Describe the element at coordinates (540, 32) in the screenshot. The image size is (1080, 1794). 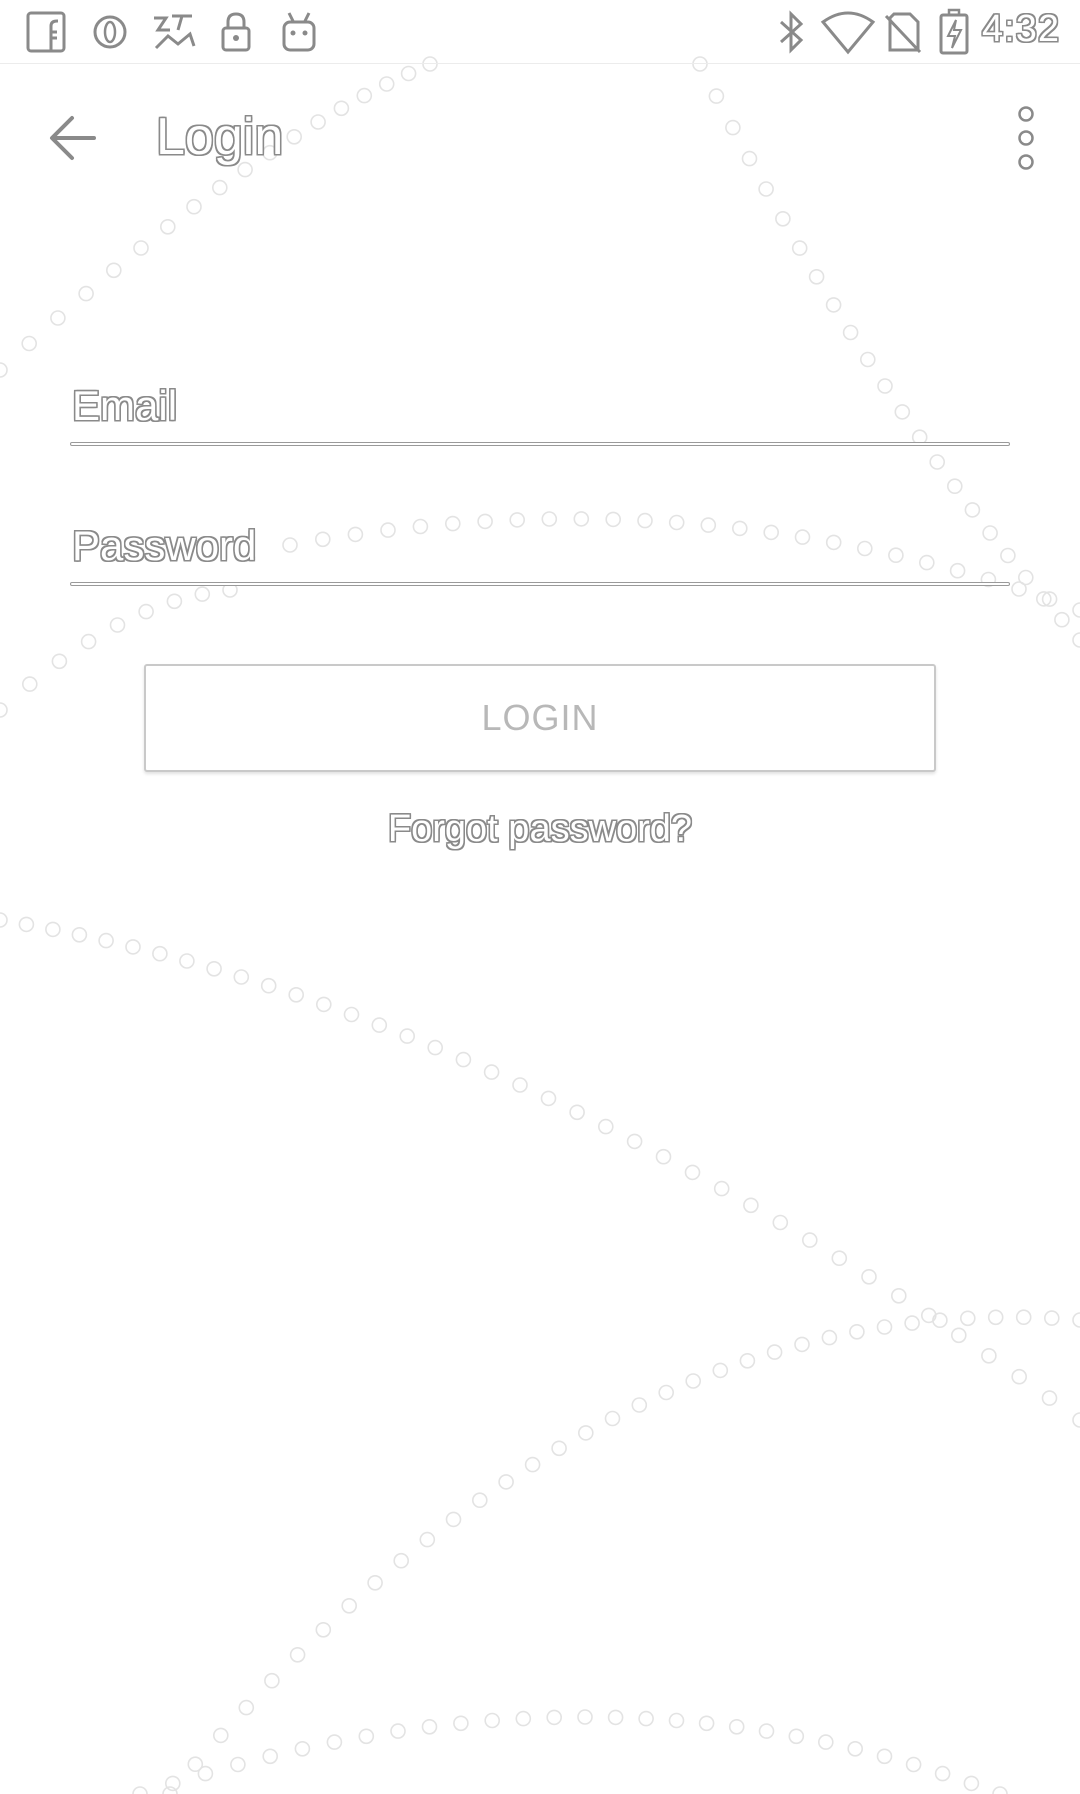
I see `status-bar: 4:32` at that location.